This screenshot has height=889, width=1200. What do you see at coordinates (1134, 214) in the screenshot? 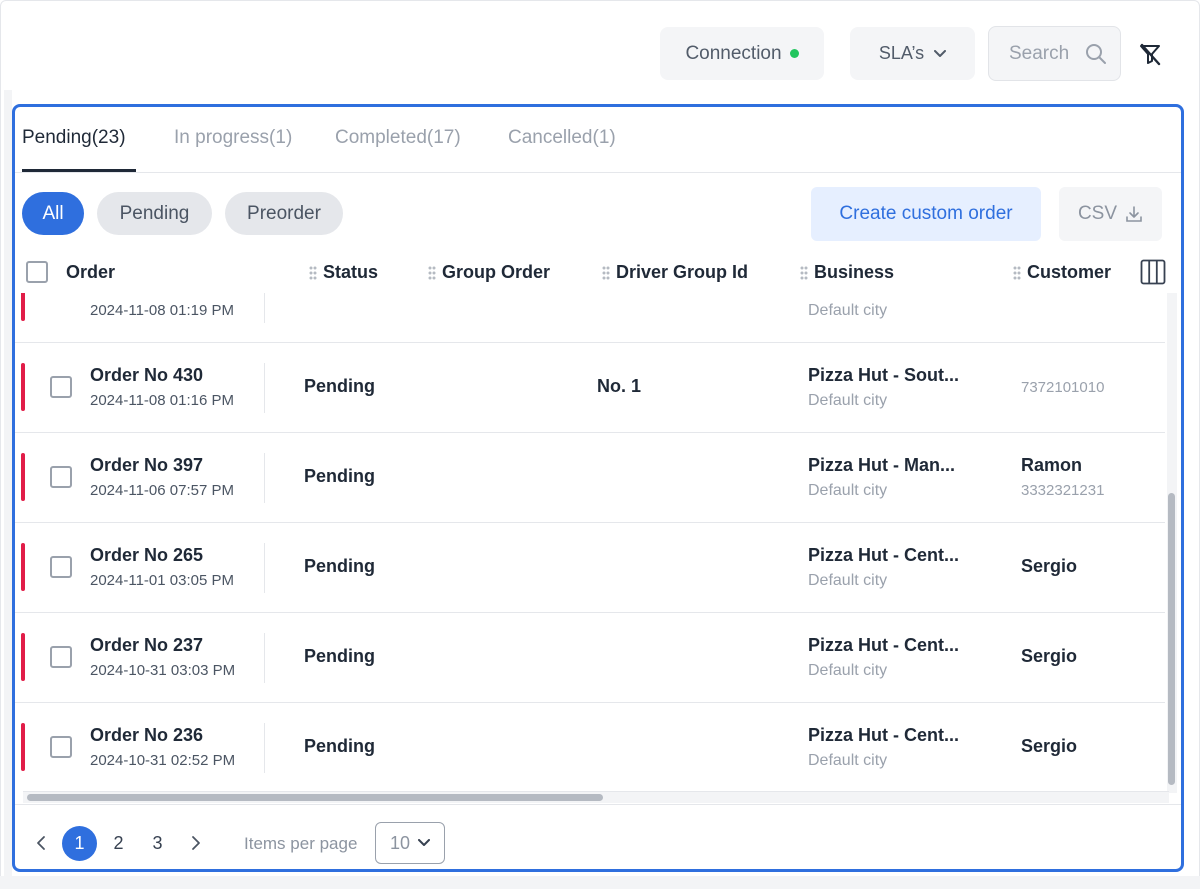
I see `download-icon` at bounding box center [1134, 214].